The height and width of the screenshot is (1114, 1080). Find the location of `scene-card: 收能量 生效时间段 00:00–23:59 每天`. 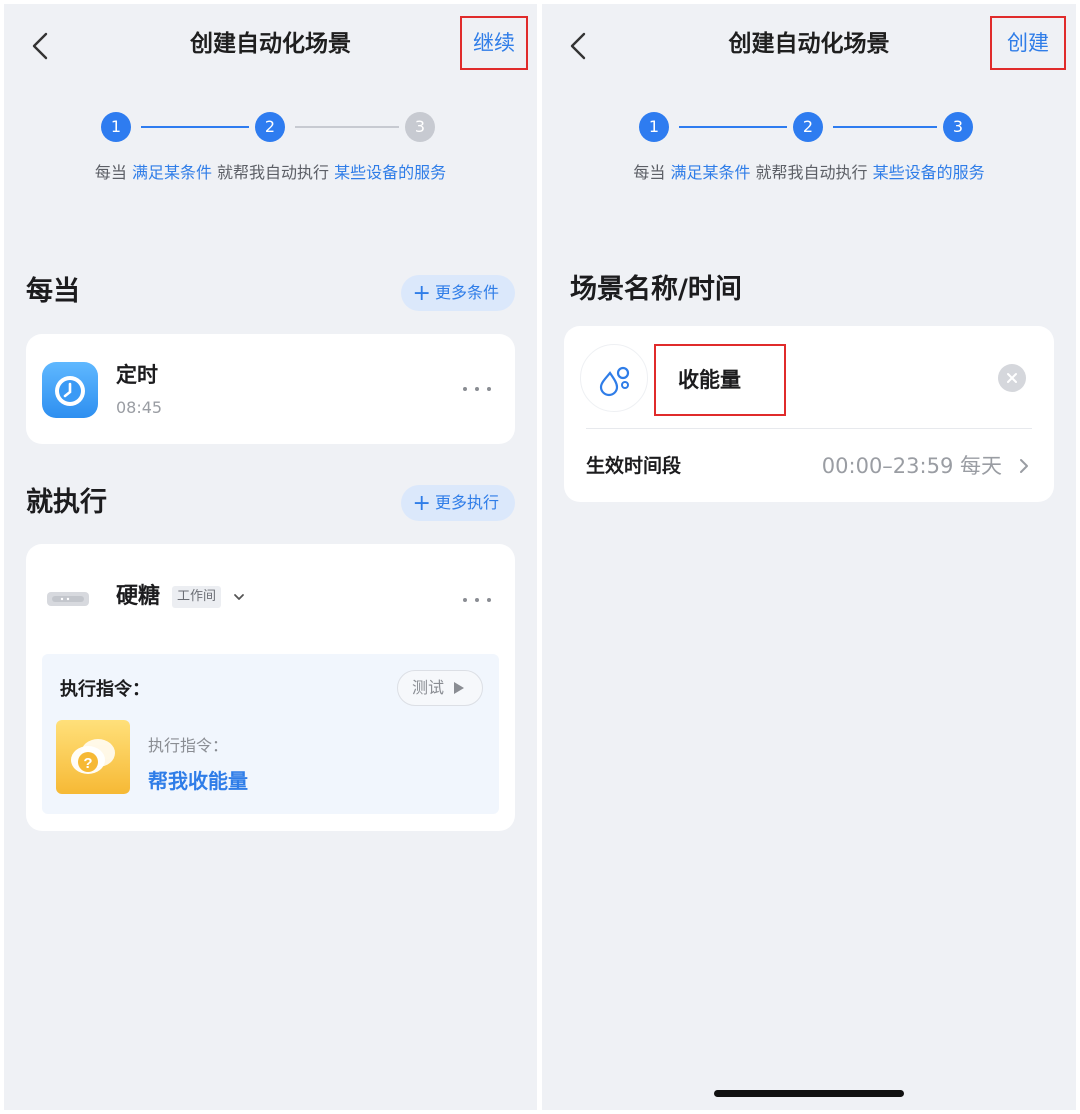

scene-card: 收能量 生效时间段 00:00–23:59 每天 is located at coordinates (809, 414).